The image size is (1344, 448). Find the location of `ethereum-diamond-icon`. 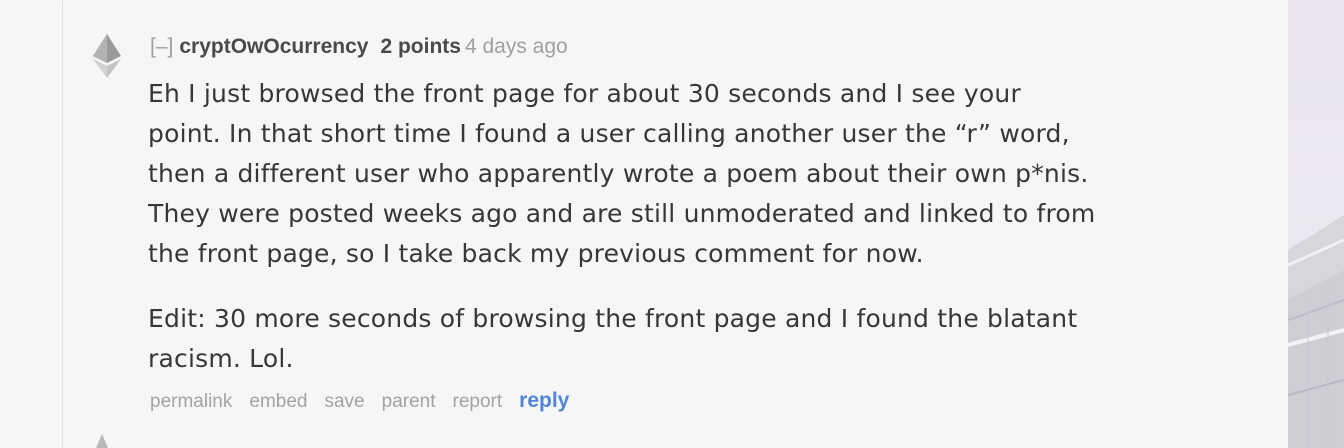

ethereum-diamond-icon is located at coordinates (107, 56).